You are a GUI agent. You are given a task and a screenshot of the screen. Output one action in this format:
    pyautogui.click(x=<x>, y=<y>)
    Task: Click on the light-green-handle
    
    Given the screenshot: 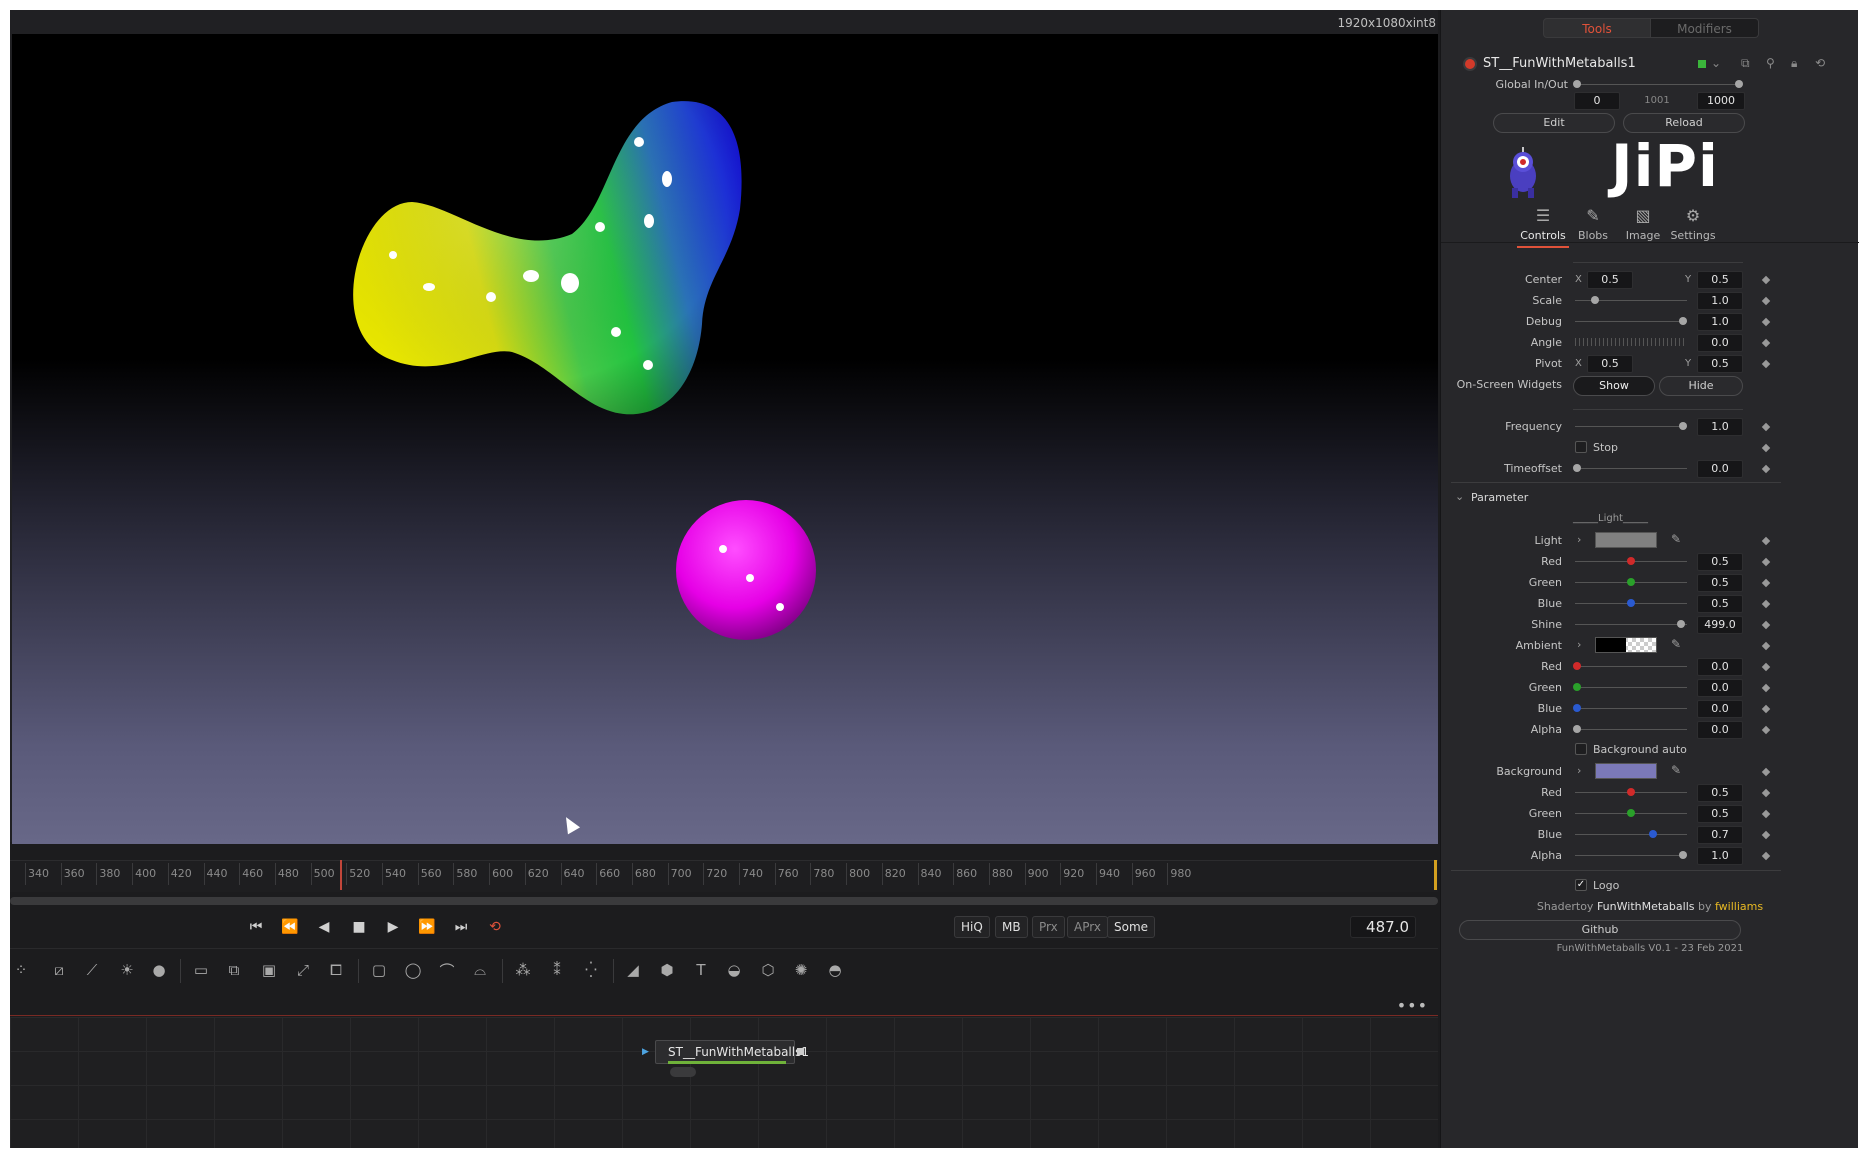 What is the action you would take?
    pyautogui.click(x=1631, y=582)
    